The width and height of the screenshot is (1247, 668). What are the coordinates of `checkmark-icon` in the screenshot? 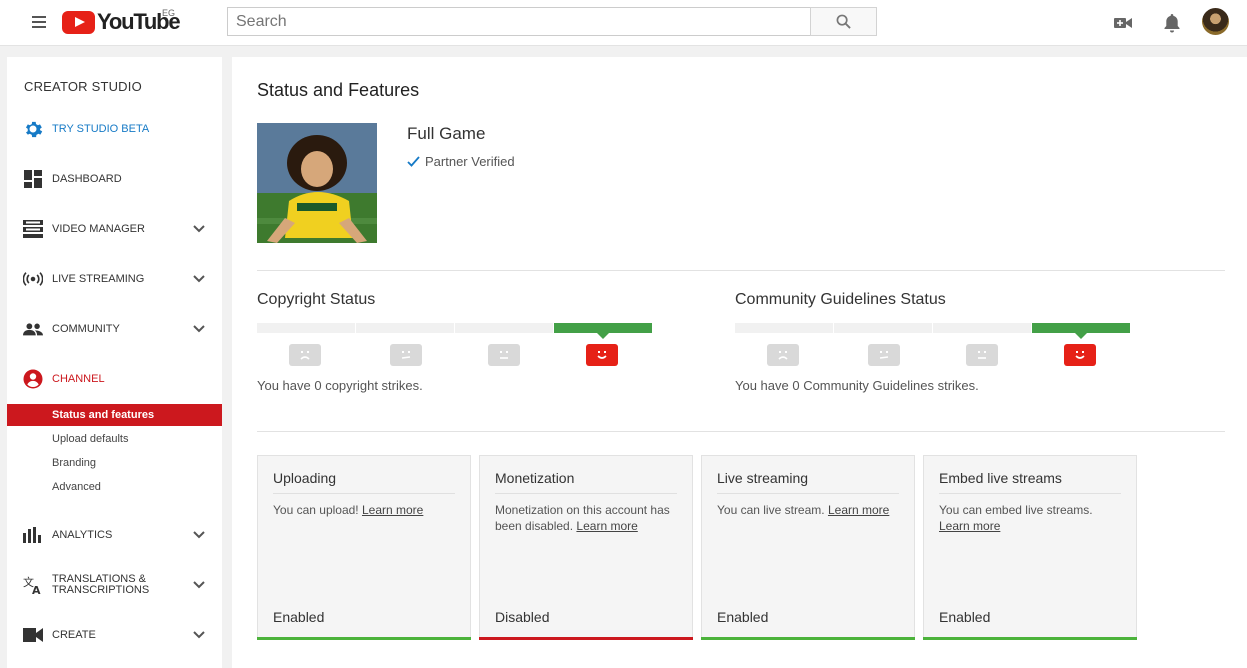 It's located at (413, 161).